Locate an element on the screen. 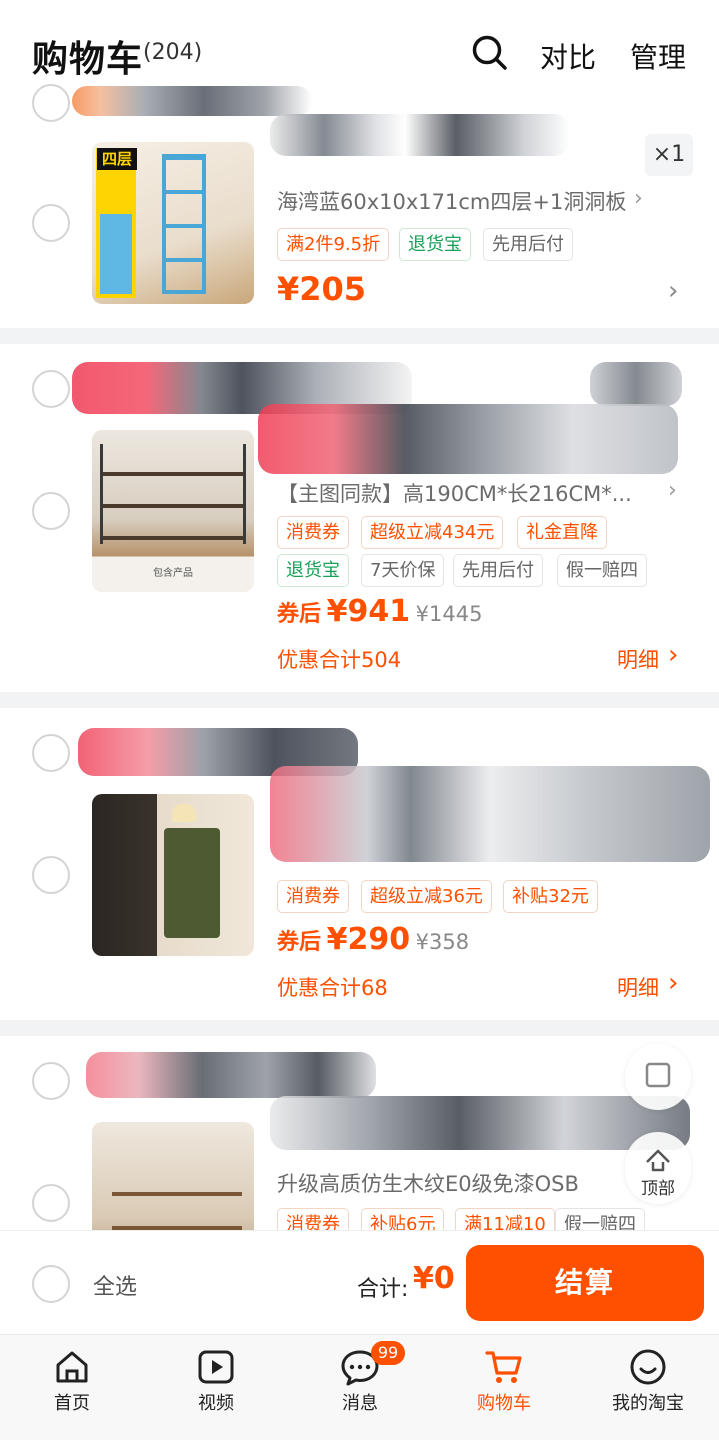 This screenshot has height=1440, width=719. edit-float-button is located at coordinates (658, 1077).